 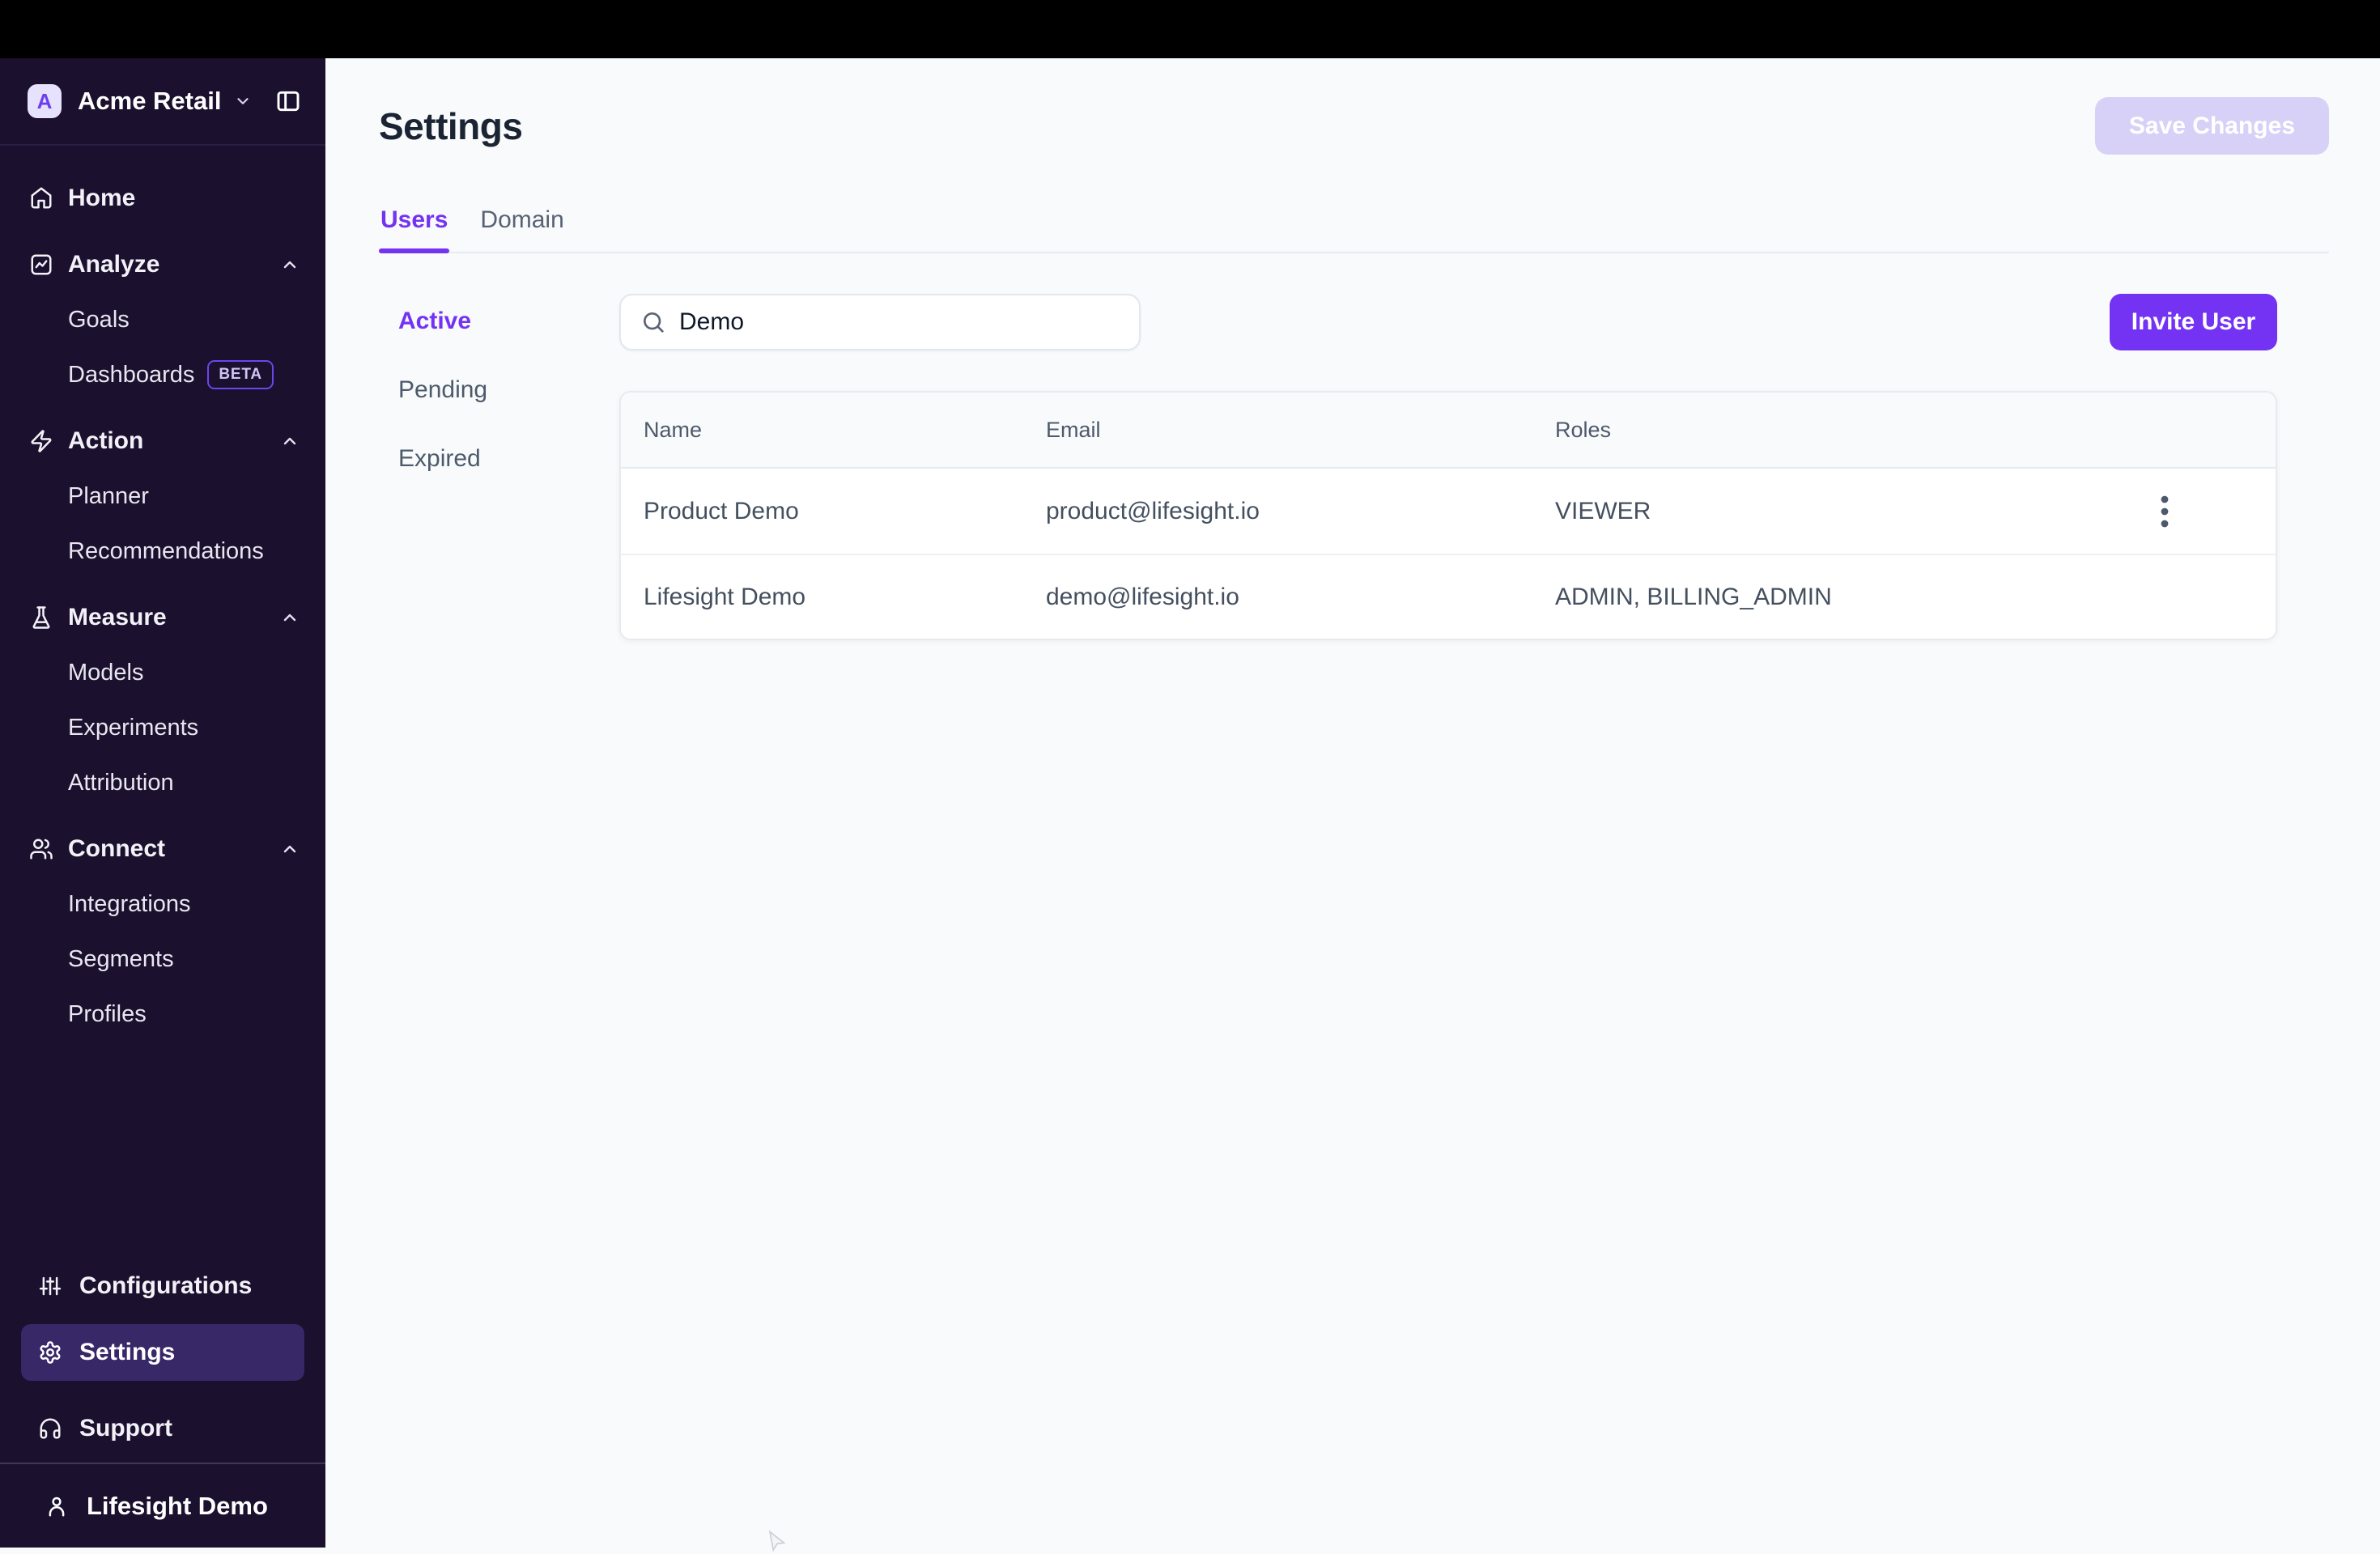 What do you see at coordinates (900, 322) in the screenshot?
I see `search-input` at bounding box center [900, 322].